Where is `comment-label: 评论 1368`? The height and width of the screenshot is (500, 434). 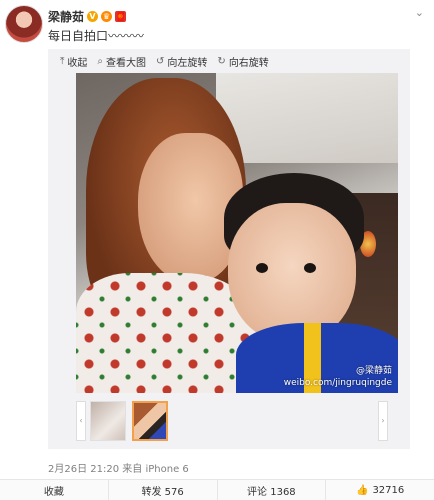
comment-label: 评论 1368 is located at coordinates (271, 492).